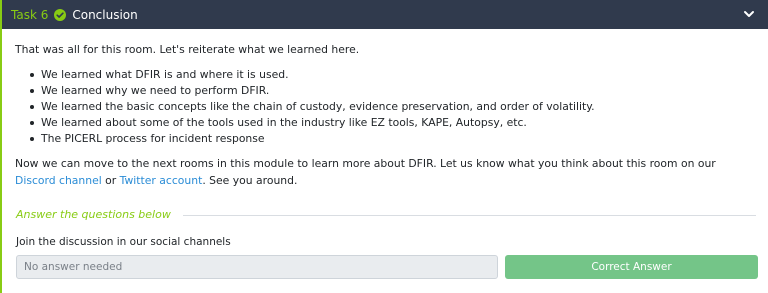 This screenshot has height=293, width=768. Describe the element at coordinates (749, 14) in the screenshot. I see `chevron-down-icon` at that location.